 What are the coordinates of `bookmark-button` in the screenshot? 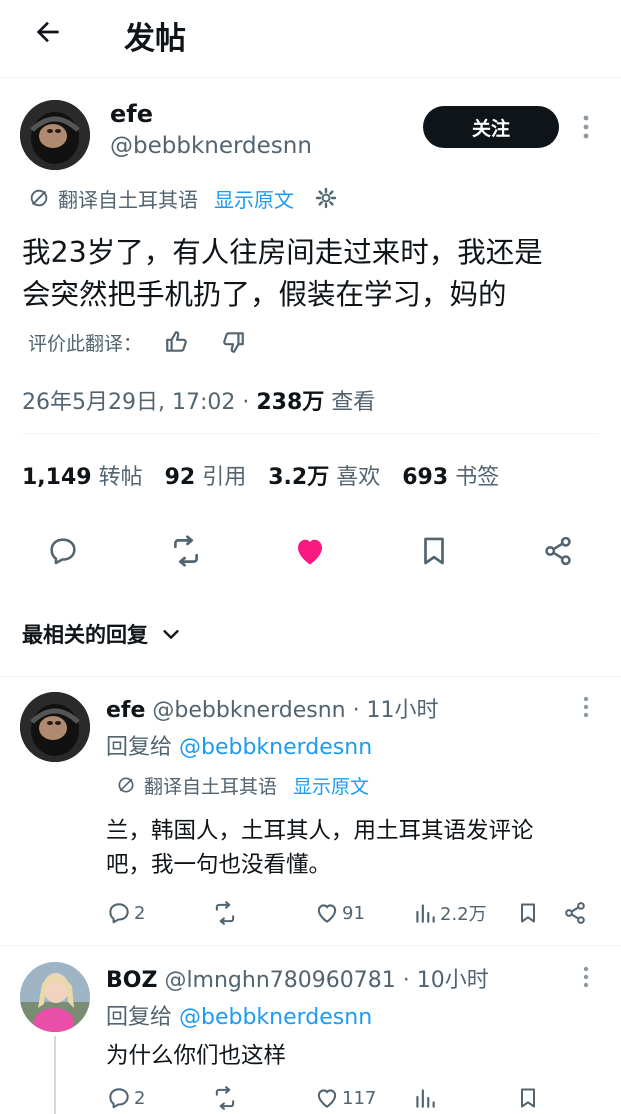 It's located at (434, 551).